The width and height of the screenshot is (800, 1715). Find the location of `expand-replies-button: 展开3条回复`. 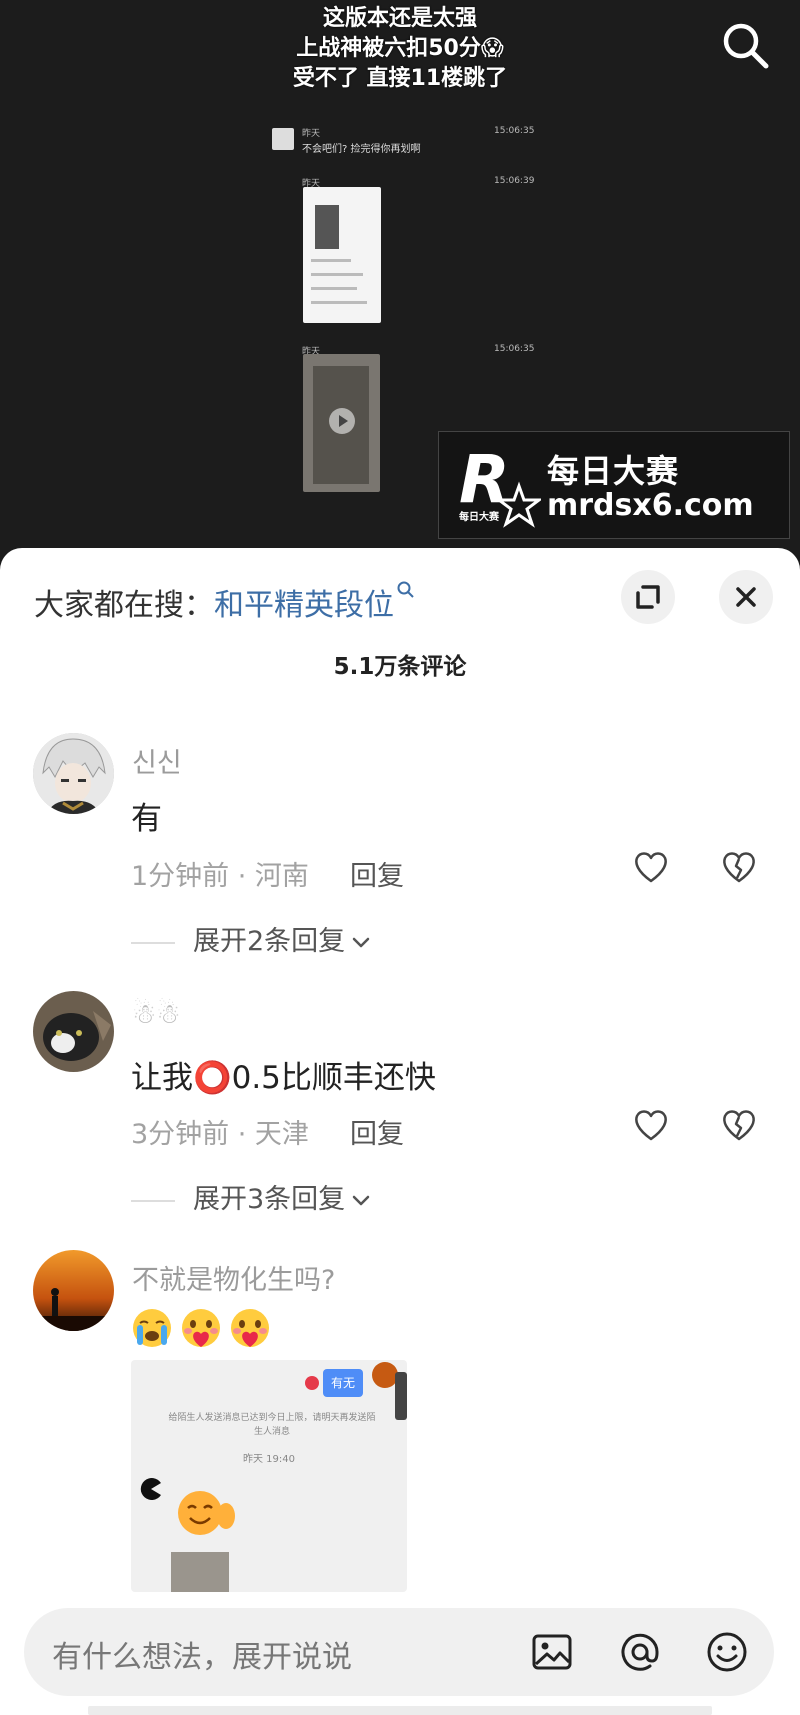

expand-replies-button: 展开3条回复 is located at coordinates (252, 1196).